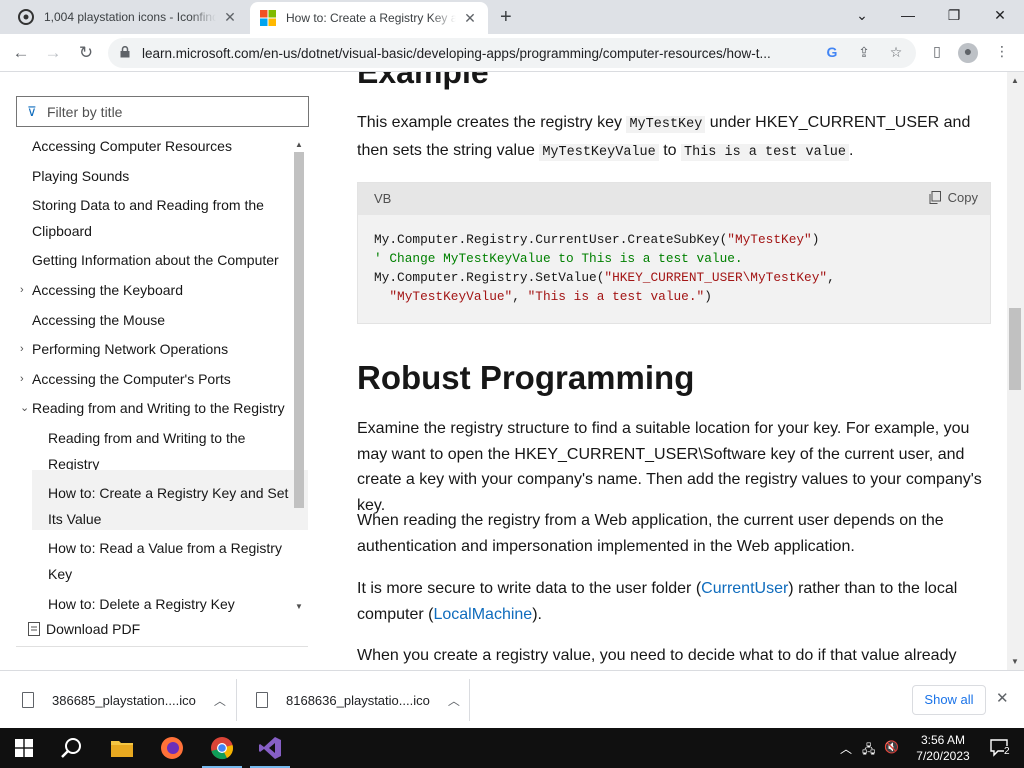 The height and width of the screenshot is (768, 1024). I want to click on close-icon: ✕, so click(1002, 698).